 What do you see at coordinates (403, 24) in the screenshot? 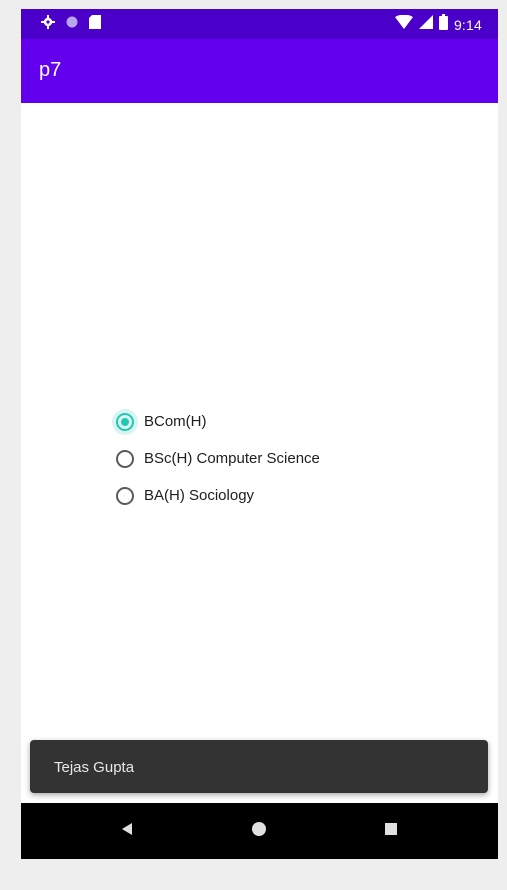
I see `wifi-icon` at bounding box center [403, 24].